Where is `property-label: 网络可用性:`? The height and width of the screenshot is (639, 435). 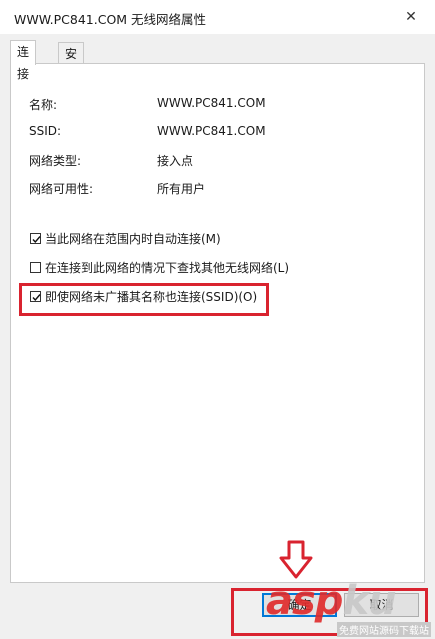
property-label: 网络可用性: is located at coordinates (61, 189).